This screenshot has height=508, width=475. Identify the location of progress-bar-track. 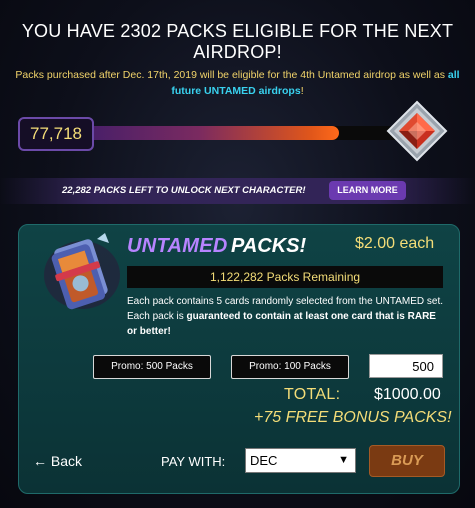
(238, 133).